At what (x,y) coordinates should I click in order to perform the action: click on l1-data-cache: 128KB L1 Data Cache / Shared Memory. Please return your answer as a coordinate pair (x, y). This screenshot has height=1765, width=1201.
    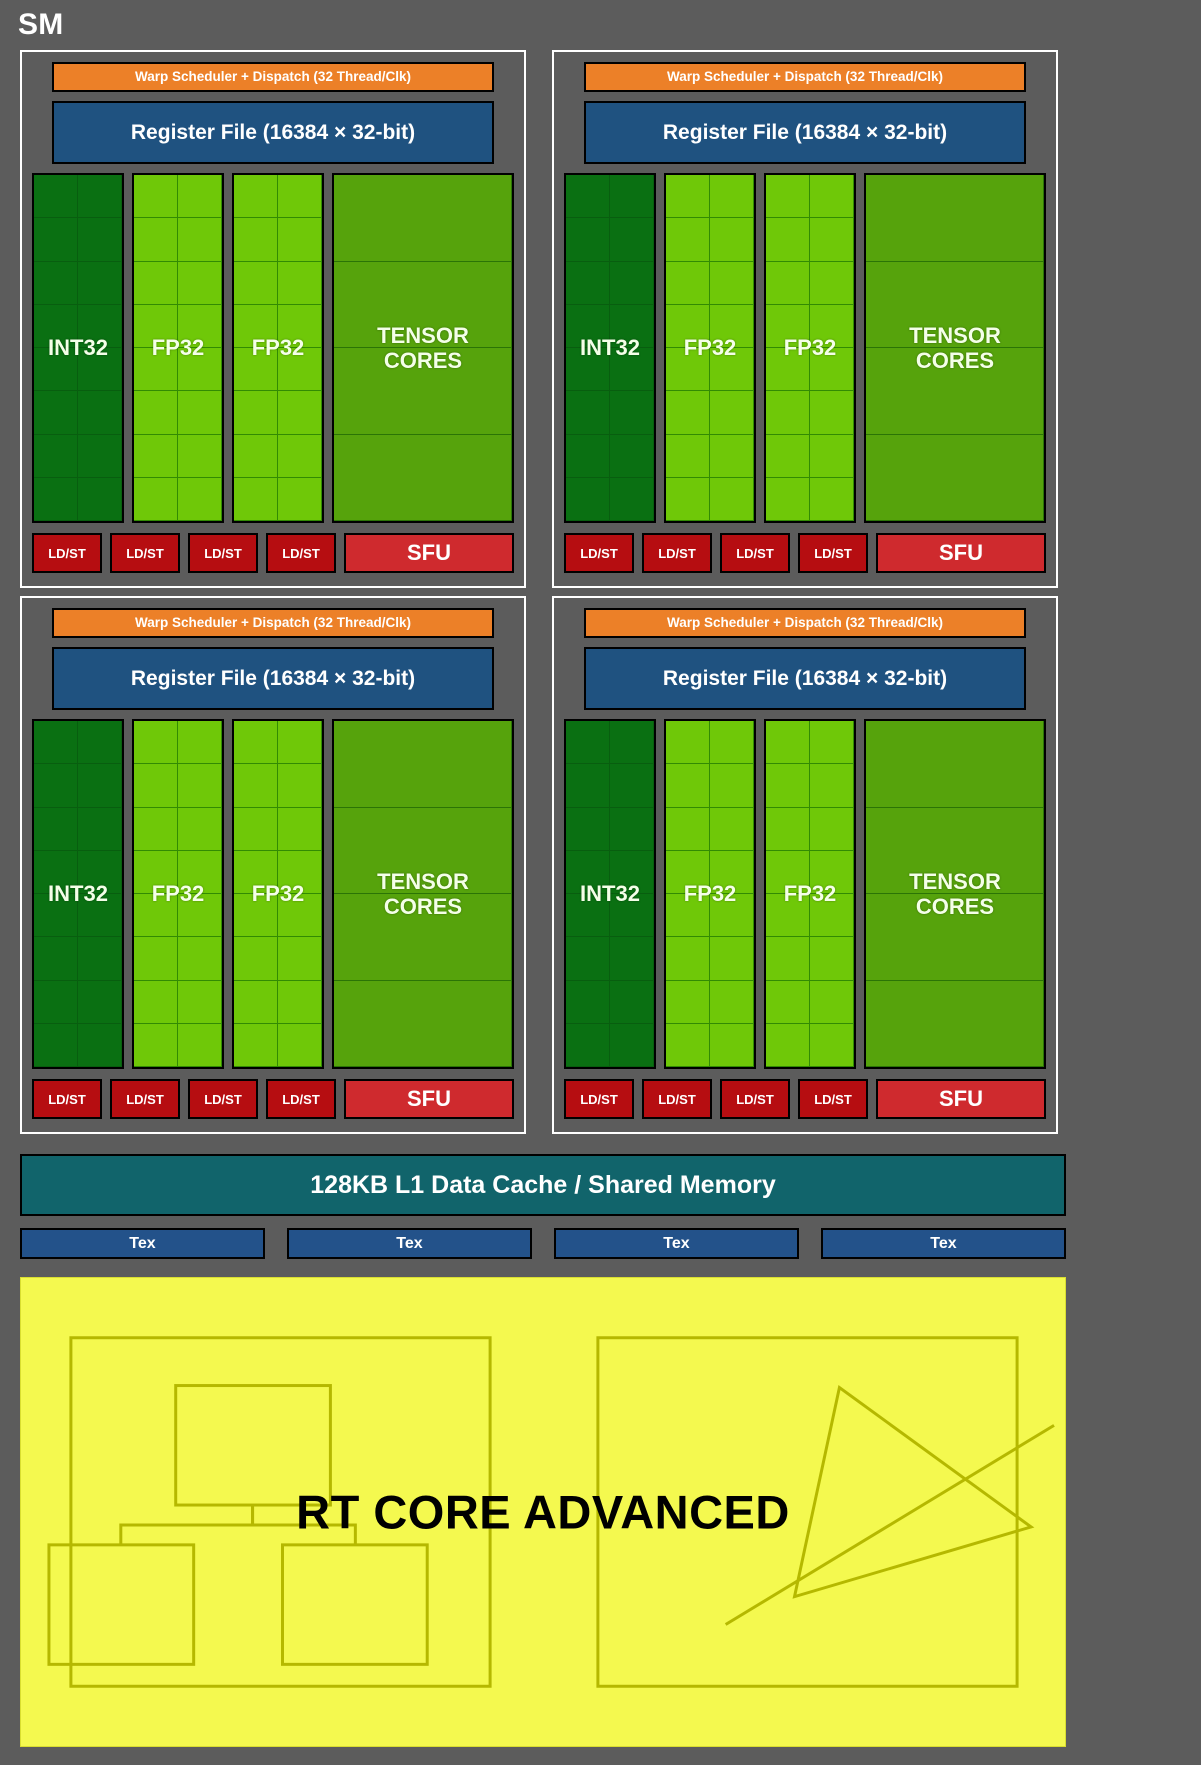
    Looking at the image, I should click on (543, 1185).